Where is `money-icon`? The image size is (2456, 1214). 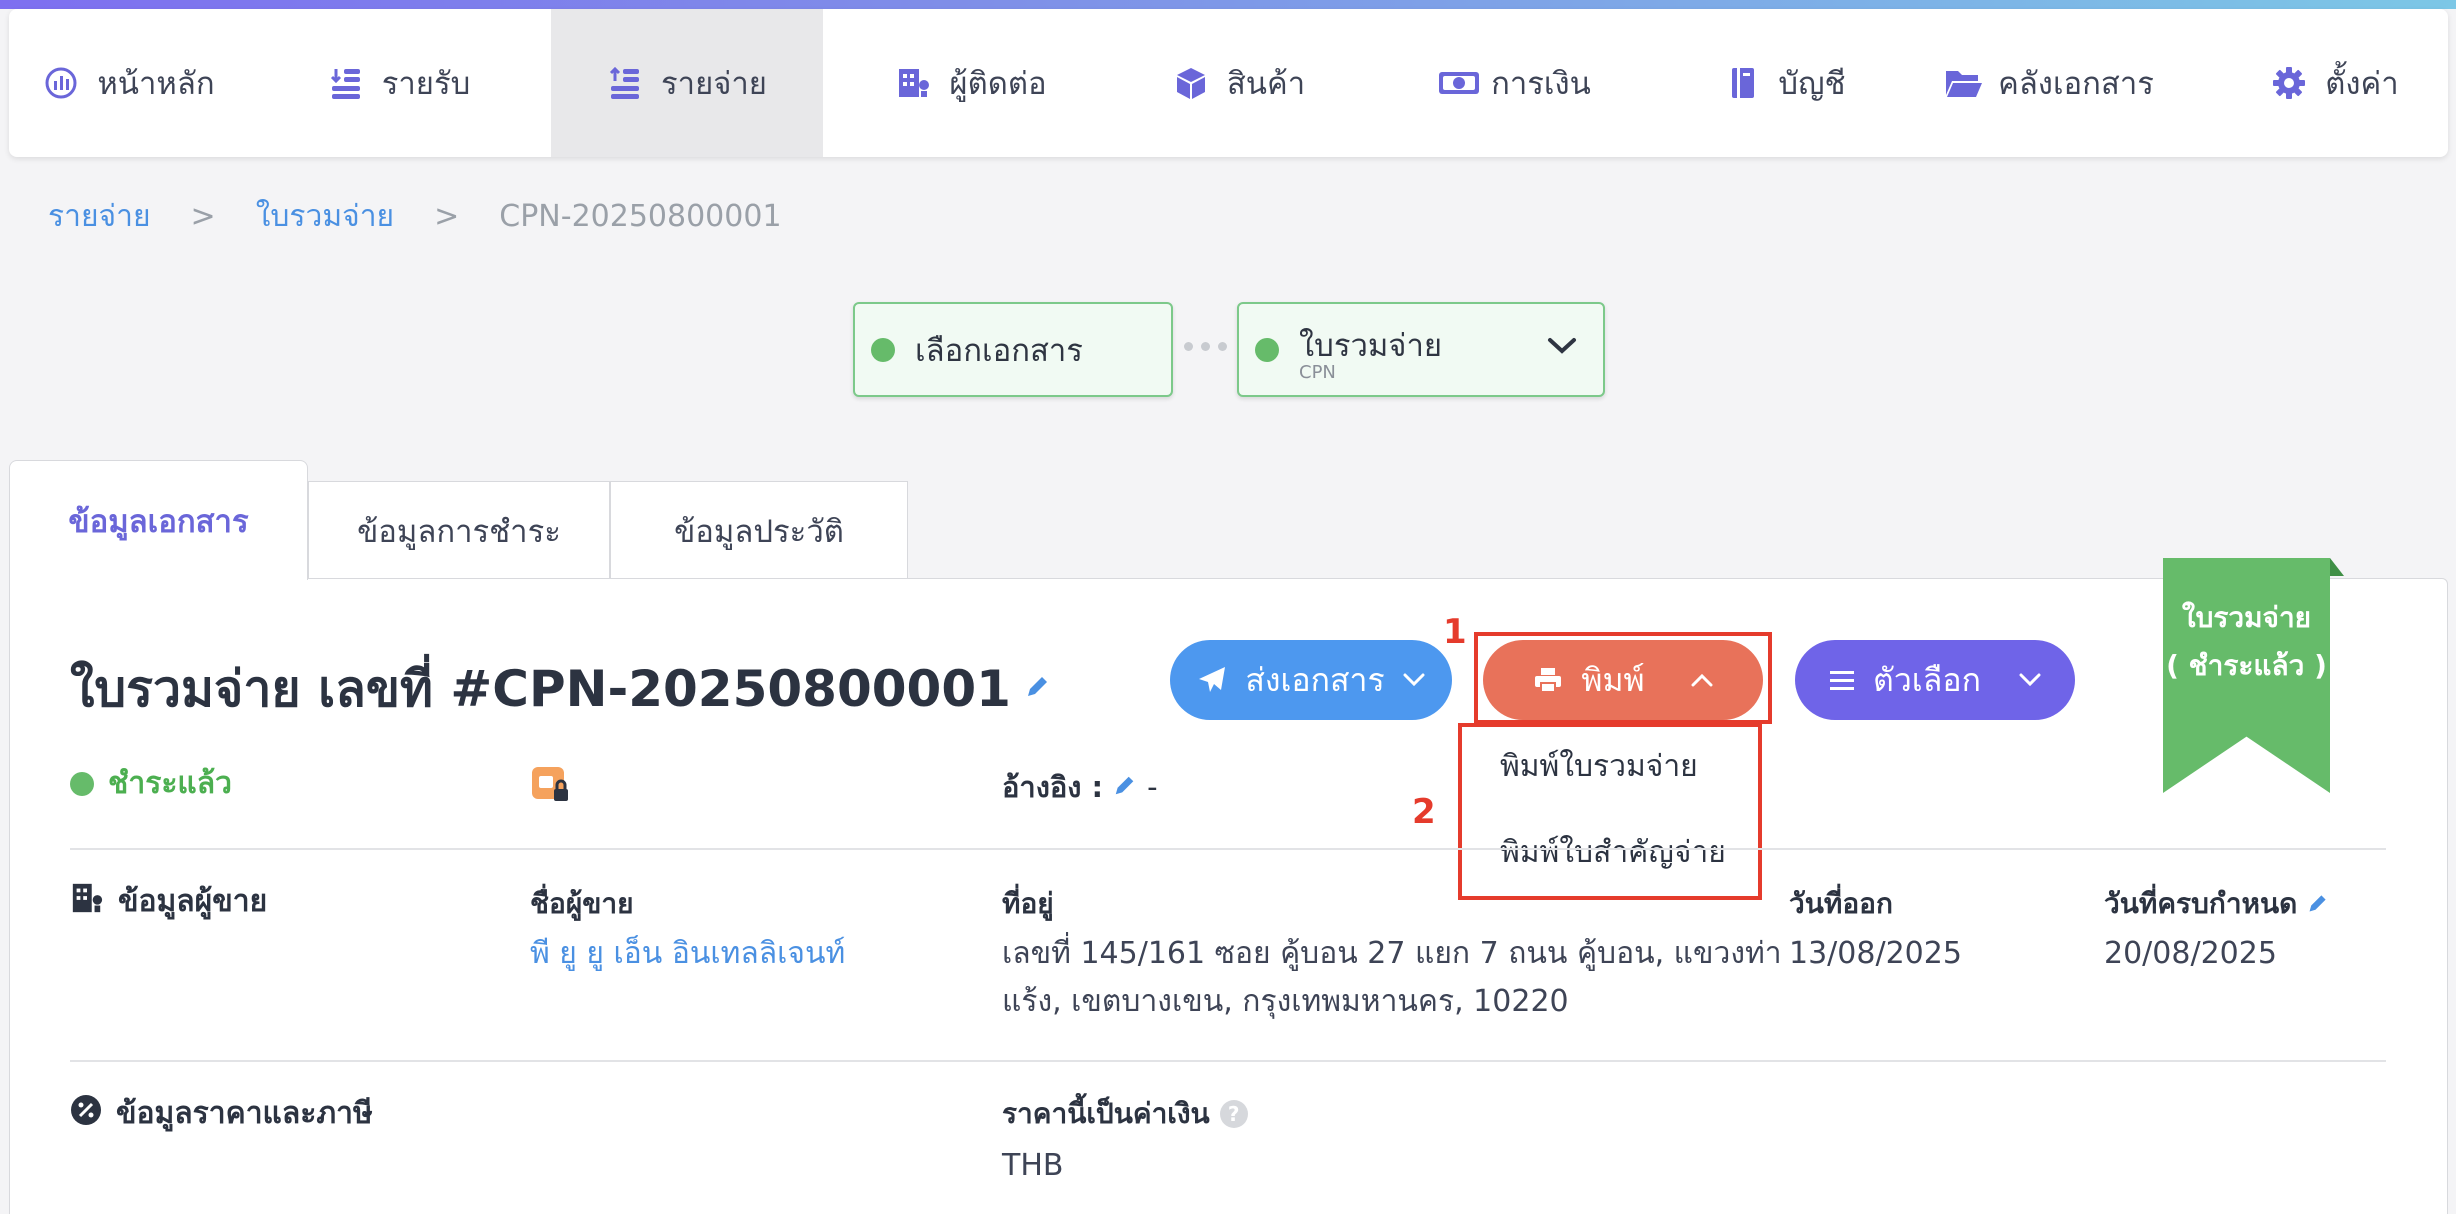
money-icon is located at coordinates (1458, 83).